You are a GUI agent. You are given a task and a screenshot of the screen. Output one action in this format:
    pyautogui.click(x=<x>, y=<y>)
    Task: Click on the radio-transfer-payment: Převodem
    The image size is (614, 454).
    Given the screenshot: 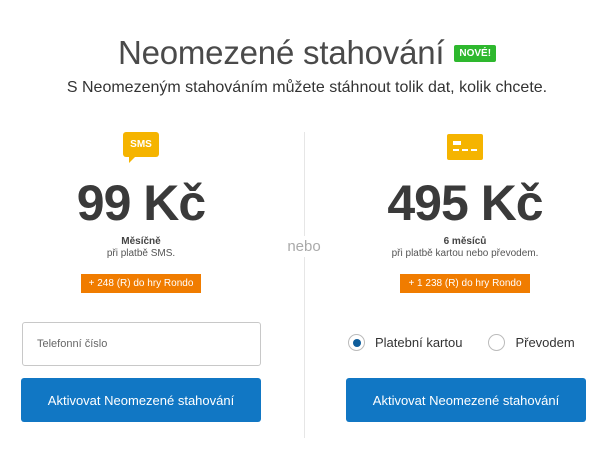 What is the action you would take?
    pyautogui.click(x=531, y=342)
    